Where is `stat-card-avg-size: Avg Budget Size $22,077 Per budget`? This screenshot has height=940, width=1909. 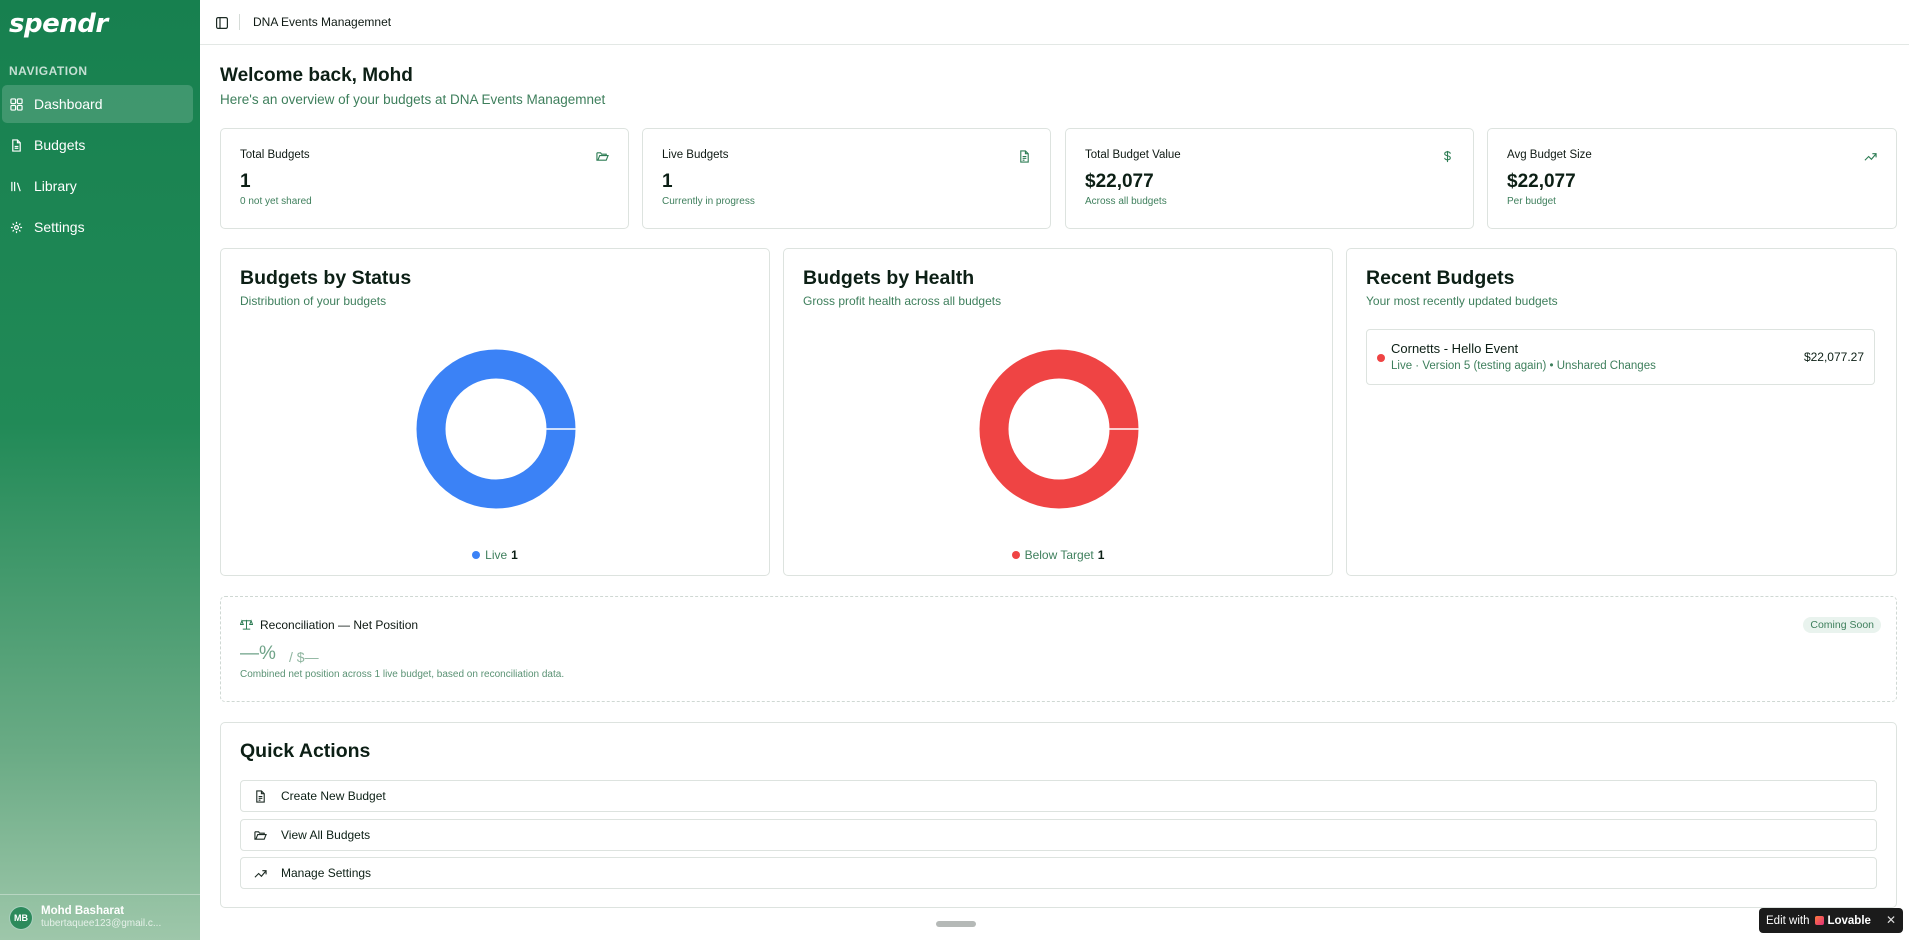
stat-card-avg-size: Avg Budget Size $22,077 Per budget is located at coordinates (1692, 178).